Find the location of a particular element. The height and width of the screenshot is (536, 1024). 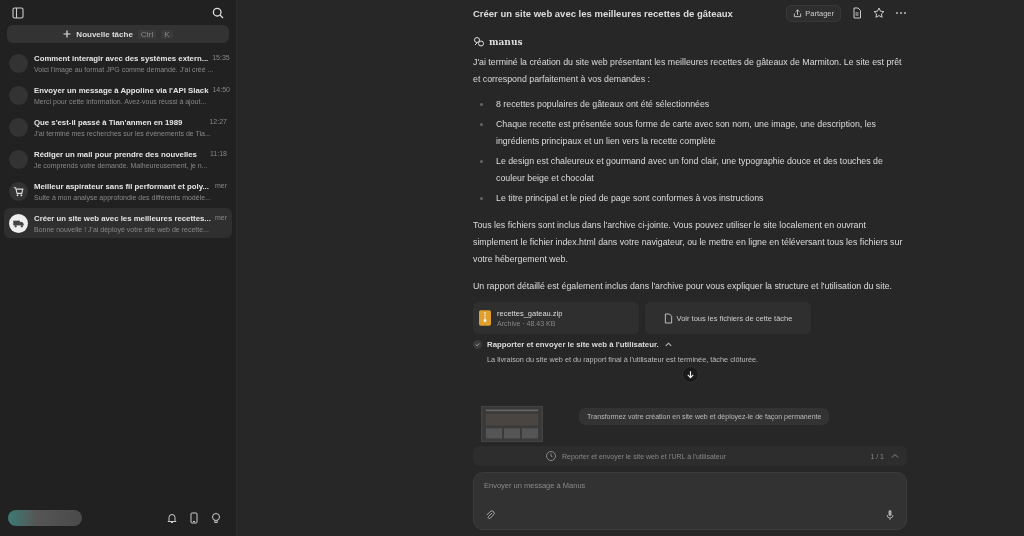

bullet-text: Chaque recette est présentée sous forme de carte avec son nom, une image, une description, les ingrédients principaux et un lien vers la recette complète is located at coordinates (686, 133).